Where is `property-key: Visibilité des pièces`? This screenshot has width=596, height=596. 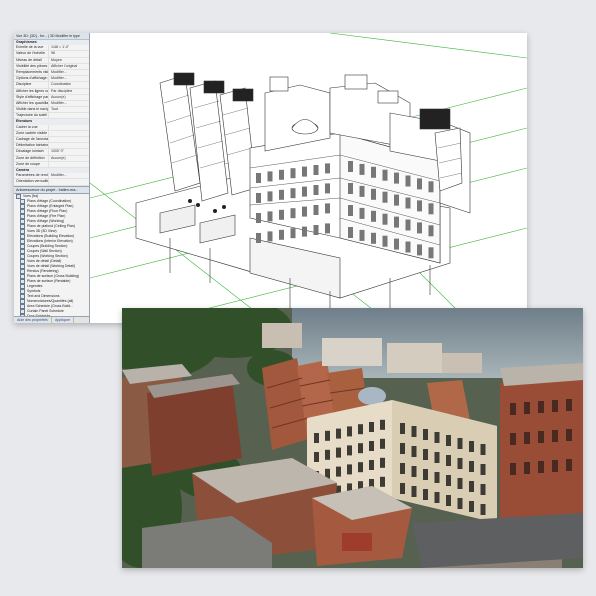
property-key: Visibilité des pièces is located at coordinates (32, 66).